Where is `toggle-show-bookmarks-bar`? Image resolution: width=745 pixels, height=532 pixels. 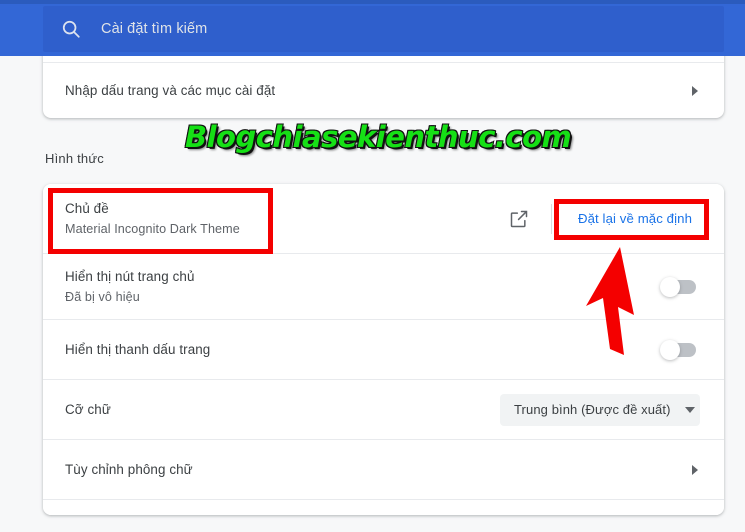
toggle-show-bookmarks-bar is located at coordinates (678, 349).